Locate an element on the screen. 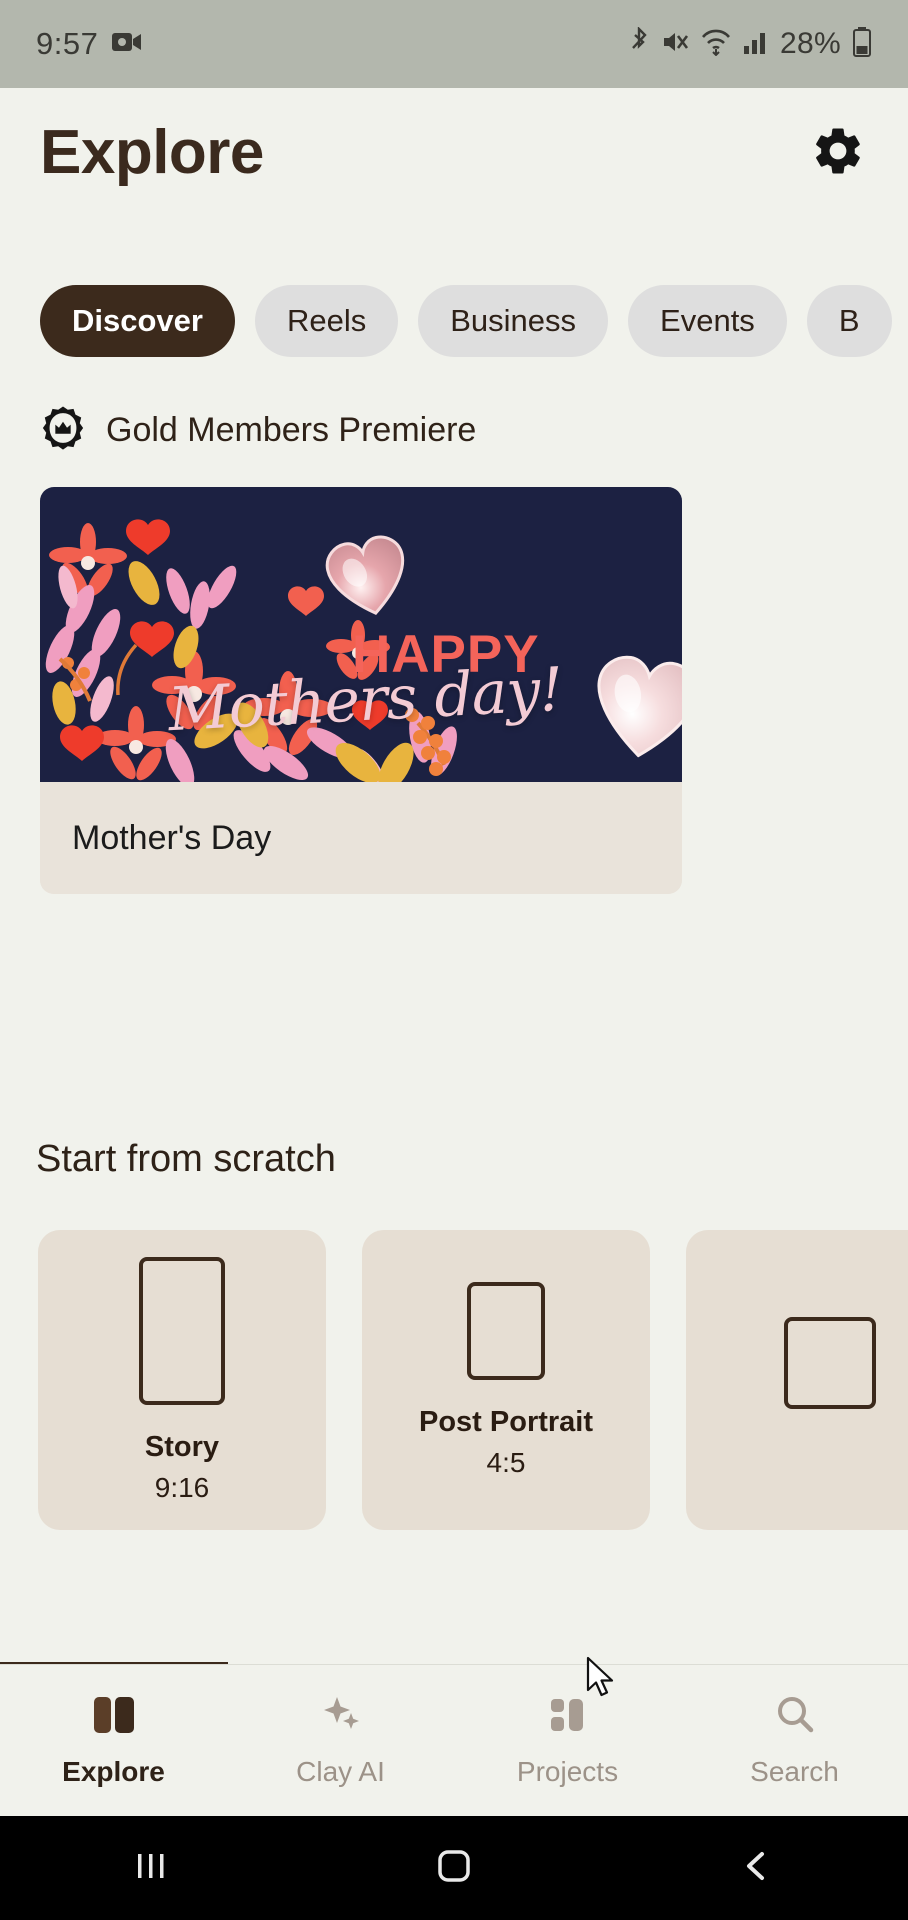 Image resolution: width=908 pixels, height=1920 pixels. status-time: 9:57 is located at coordinates (67, 43).